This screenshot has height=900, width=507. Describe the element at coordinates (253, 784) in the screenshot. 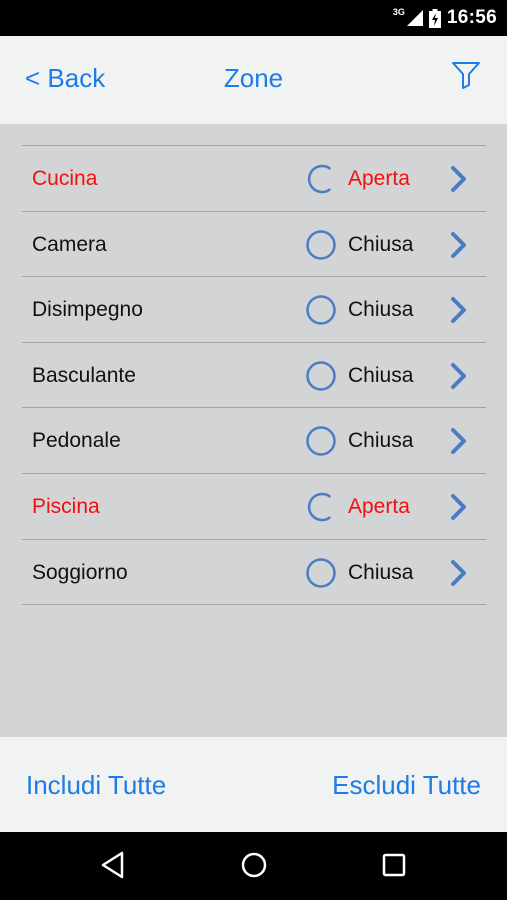

I see `bottom-action-bar: Includi Tutte Escludi Tutte` at that location.